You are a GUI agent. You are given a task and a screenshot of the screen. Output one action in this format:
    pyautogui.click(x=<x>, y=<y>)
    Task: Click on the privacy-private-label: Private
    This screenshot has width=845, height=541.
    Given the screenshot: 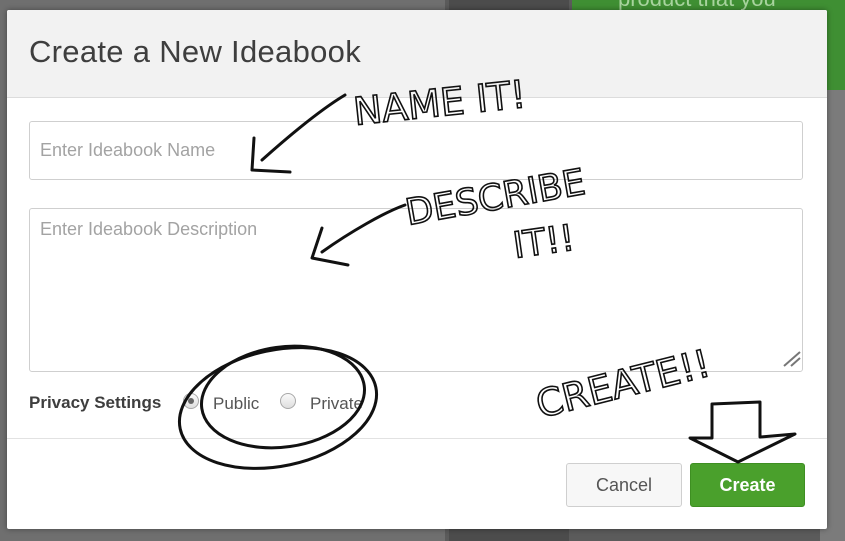 What is the action you would take?
    pyautogui.click(x=336, y=404)
    